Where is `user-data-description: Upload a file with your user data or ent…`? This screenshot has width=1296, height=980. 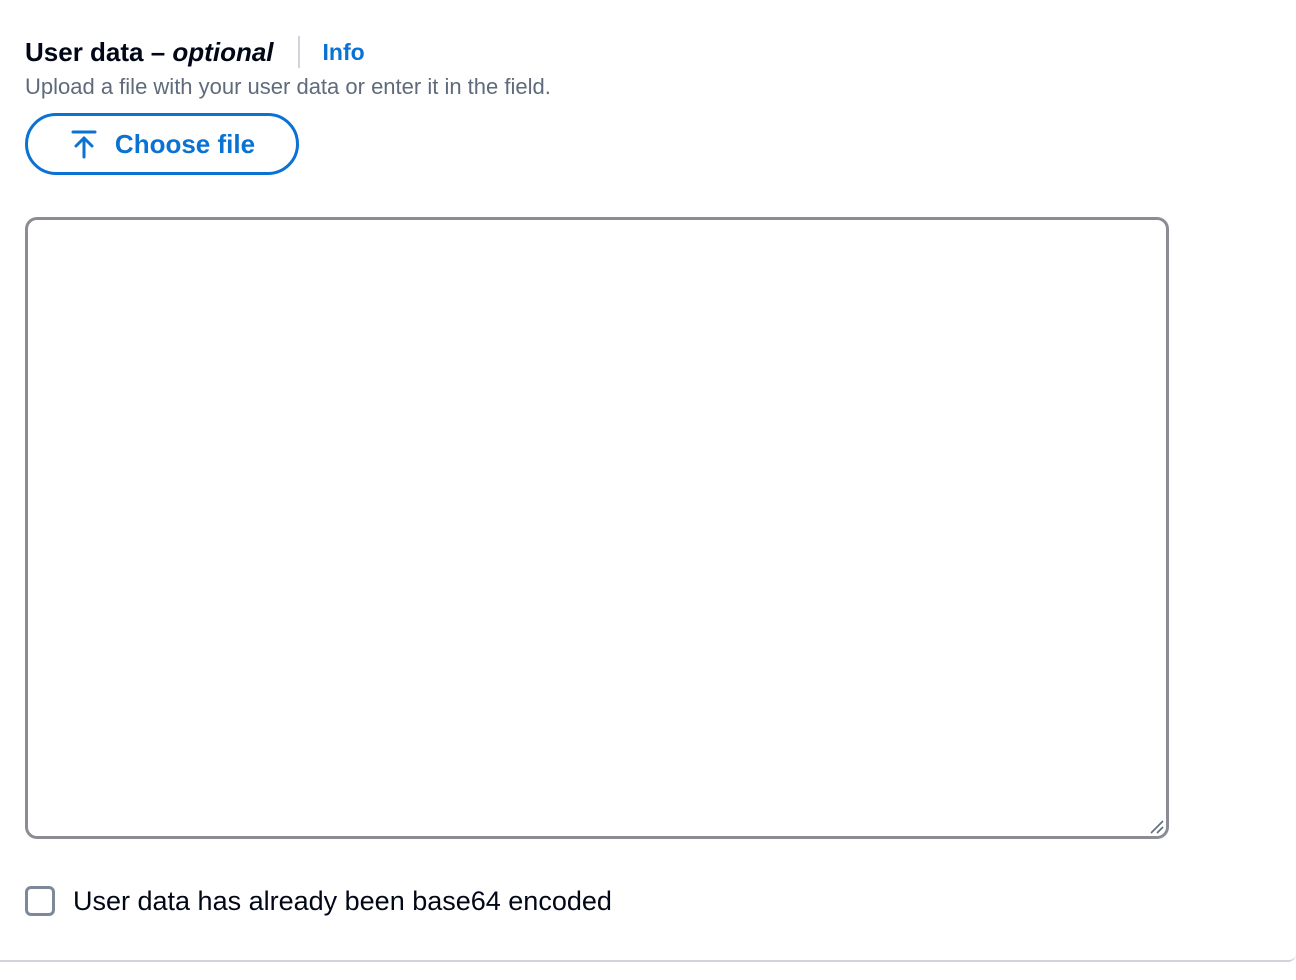
user-data-description: Upload a file with your user data or ent… is located at coordinates (288, 86).